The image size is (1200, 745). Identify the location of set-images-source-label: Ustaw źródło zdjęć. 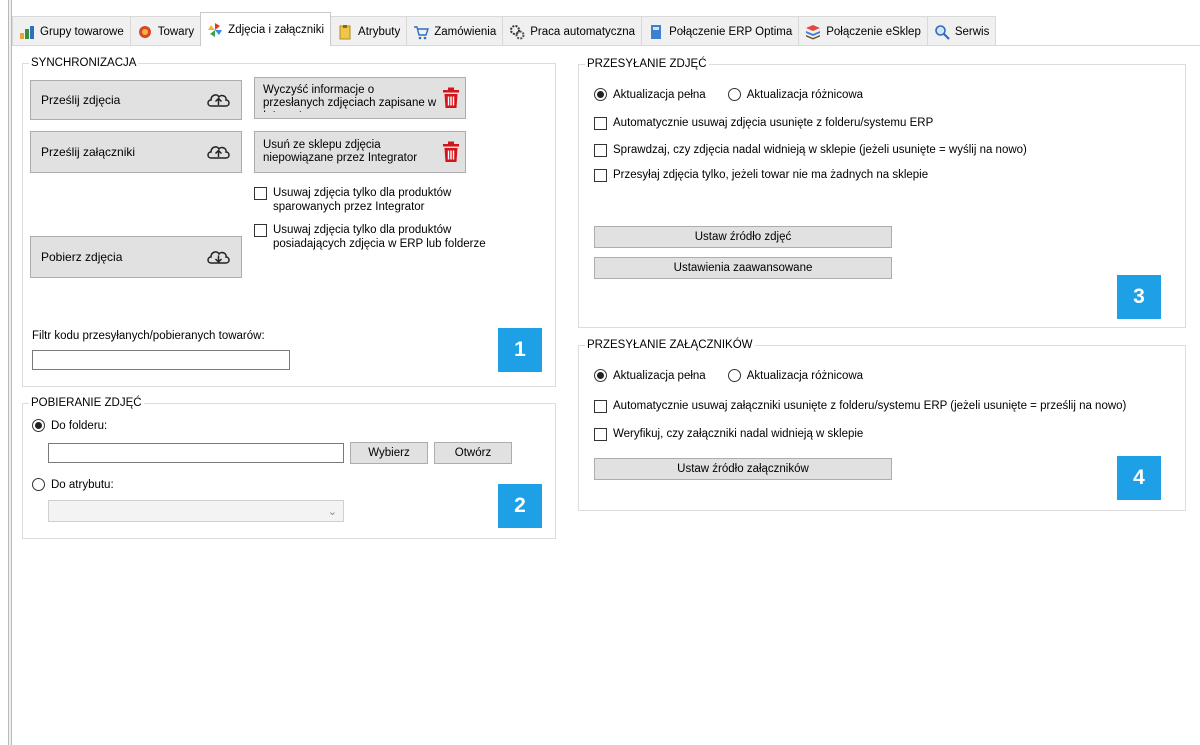
(743, 237).